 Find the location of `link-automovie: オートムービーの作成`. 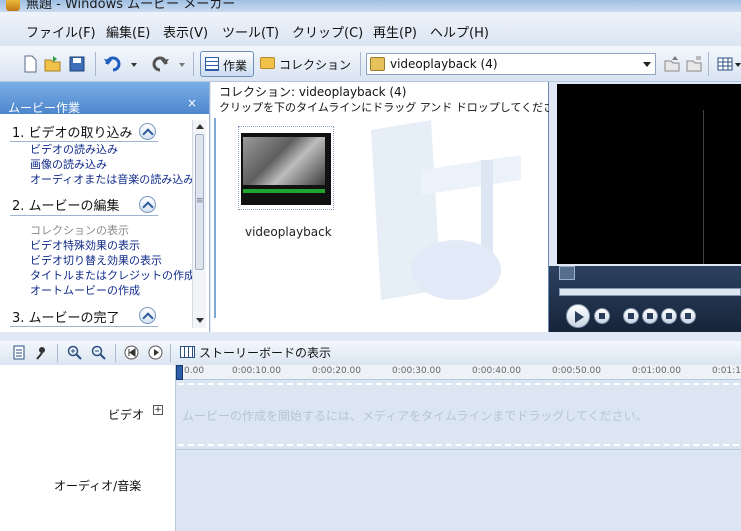

link-automovie: オートムービーの作成 is located at coordinates (85, 290).